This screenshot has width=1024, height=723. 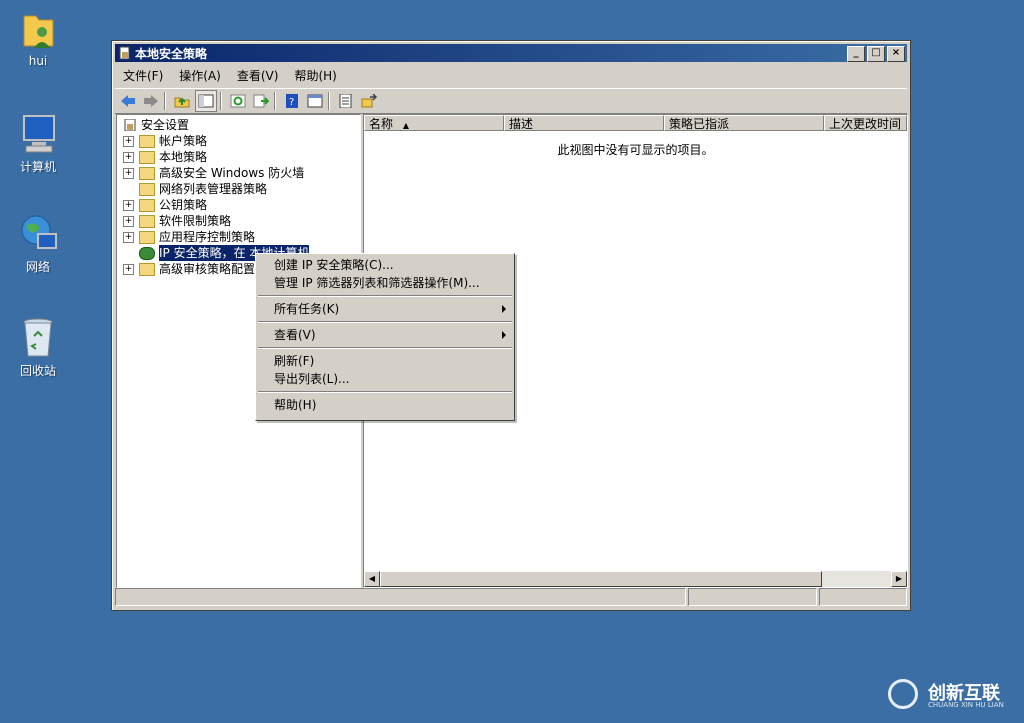 I want to click on tree-item-label: 高级审核策略配置, so click(x=207, y=269).